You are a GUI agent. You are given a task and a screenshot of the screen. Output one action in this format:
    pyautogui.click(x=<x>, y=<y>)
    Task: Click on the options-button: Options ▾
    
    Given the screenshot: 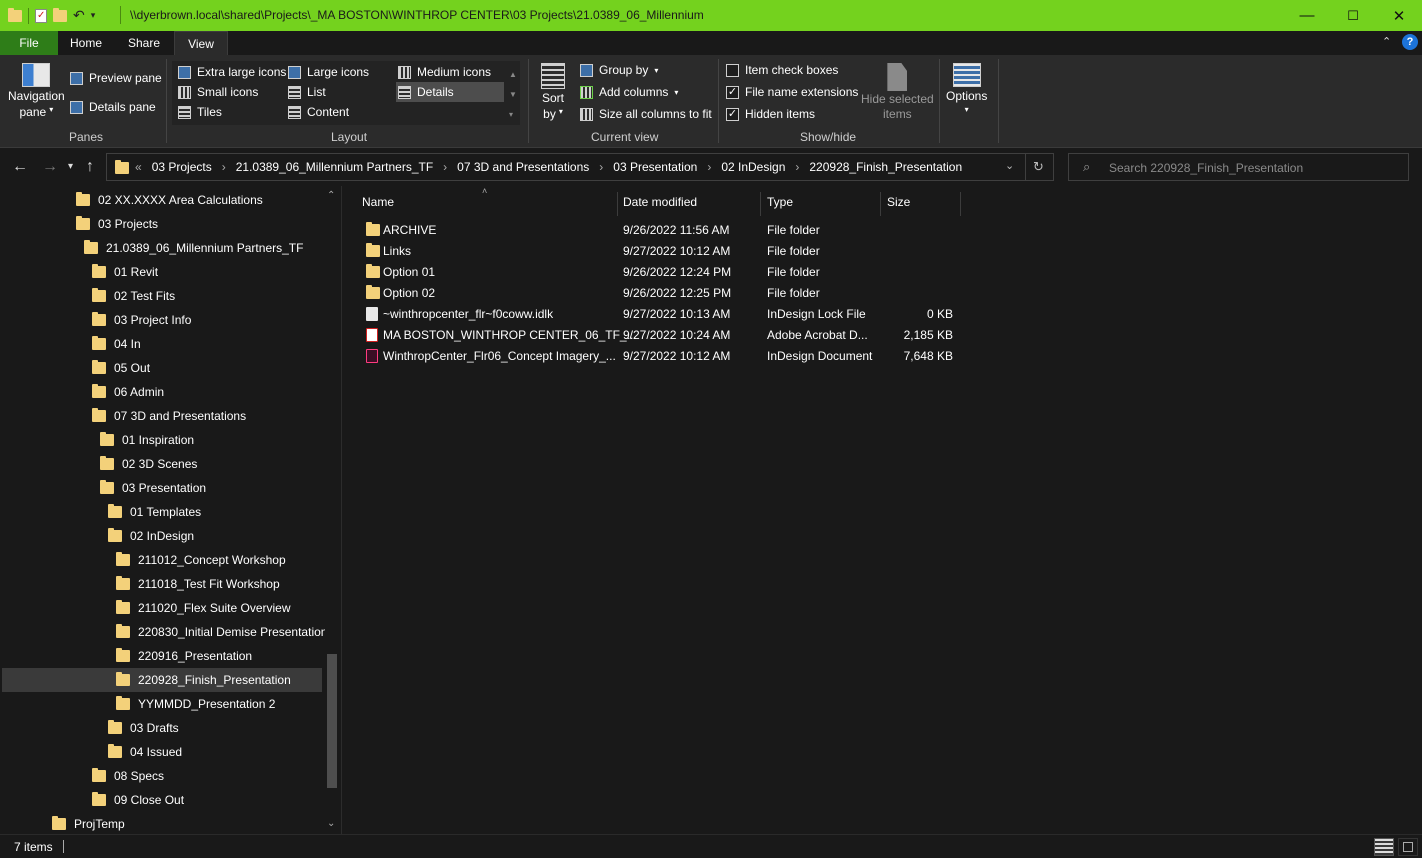 What is the action you would take?
    pyautogui.click(x=966, y=88)
    